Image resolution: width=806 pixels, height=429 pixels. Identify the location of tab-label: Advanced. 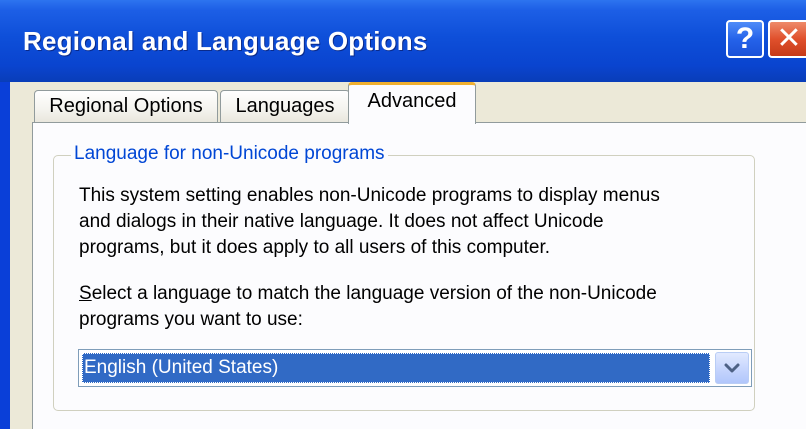
(412, 101).